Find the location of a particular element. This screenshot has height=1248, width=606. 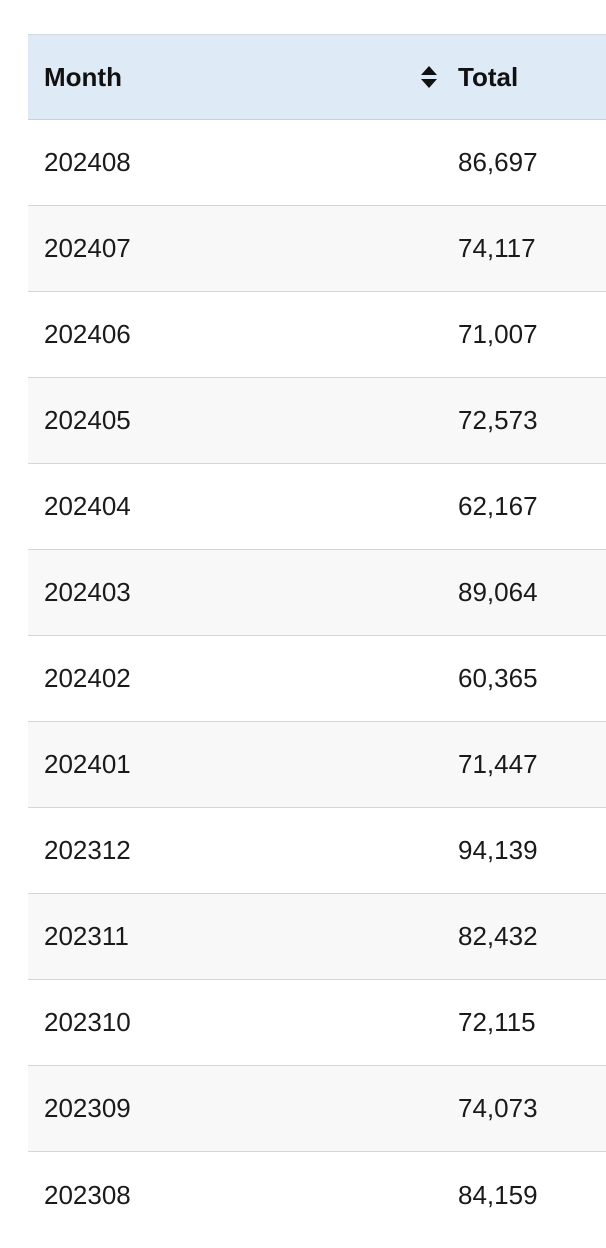

cell-month: 202408 is located at coordinates (87, 162).